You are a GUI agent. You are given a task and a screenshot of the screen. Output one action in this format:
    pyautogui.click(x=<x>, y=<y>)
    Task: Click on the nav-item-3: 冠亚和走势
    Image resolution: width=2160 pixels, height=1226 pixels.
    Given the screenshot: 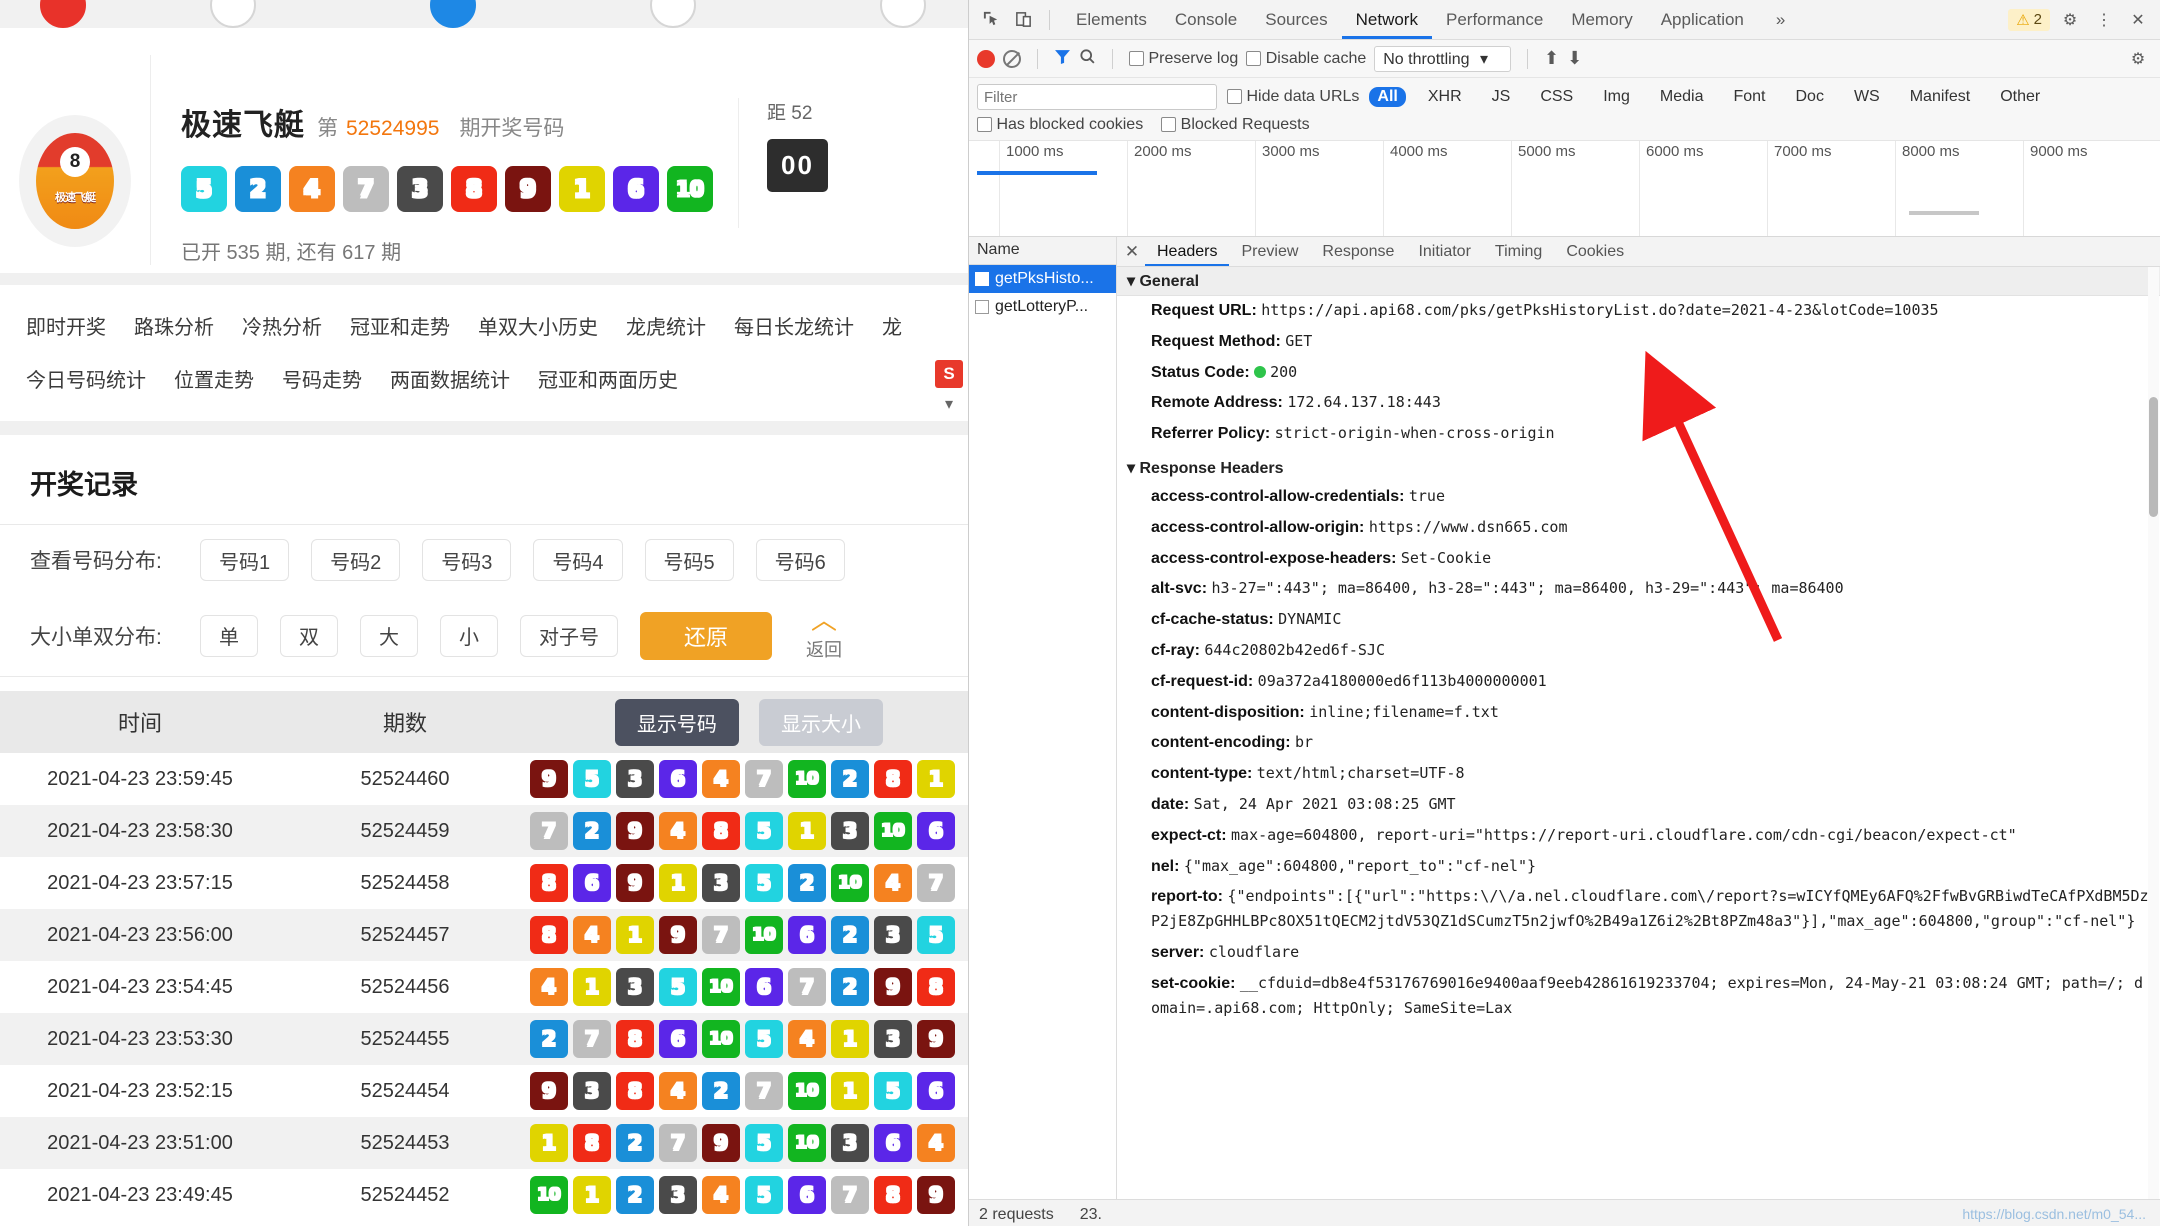 What is the action you would take?
    pyautogui.click(x=400, y=325)
    